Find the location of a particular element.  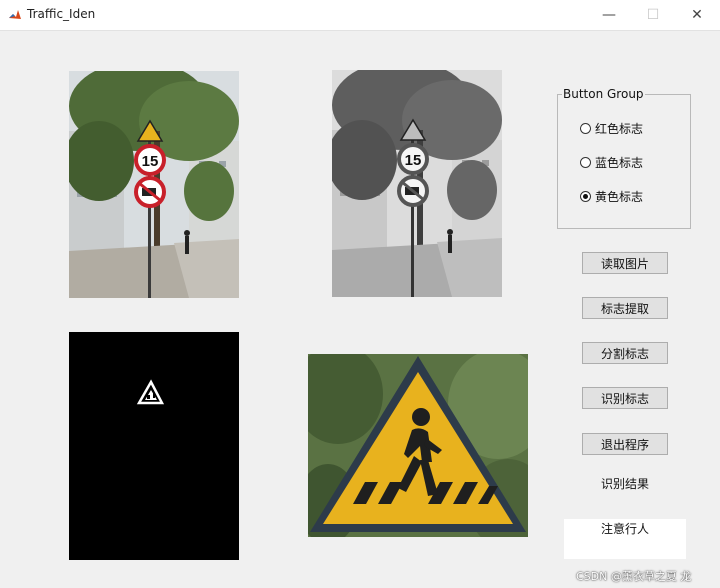

speed-limit-number-gray: 15 is located at coordinates (413, 160).